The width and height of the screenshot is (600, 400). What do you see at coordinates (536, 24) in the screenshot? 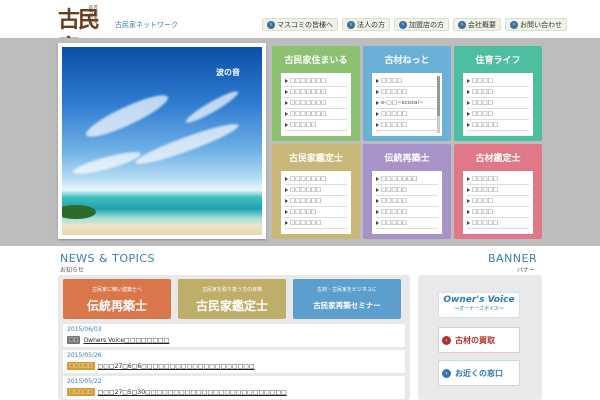
I see `nav-contact: › お問い合わせ` at bounding box center [536, 24].